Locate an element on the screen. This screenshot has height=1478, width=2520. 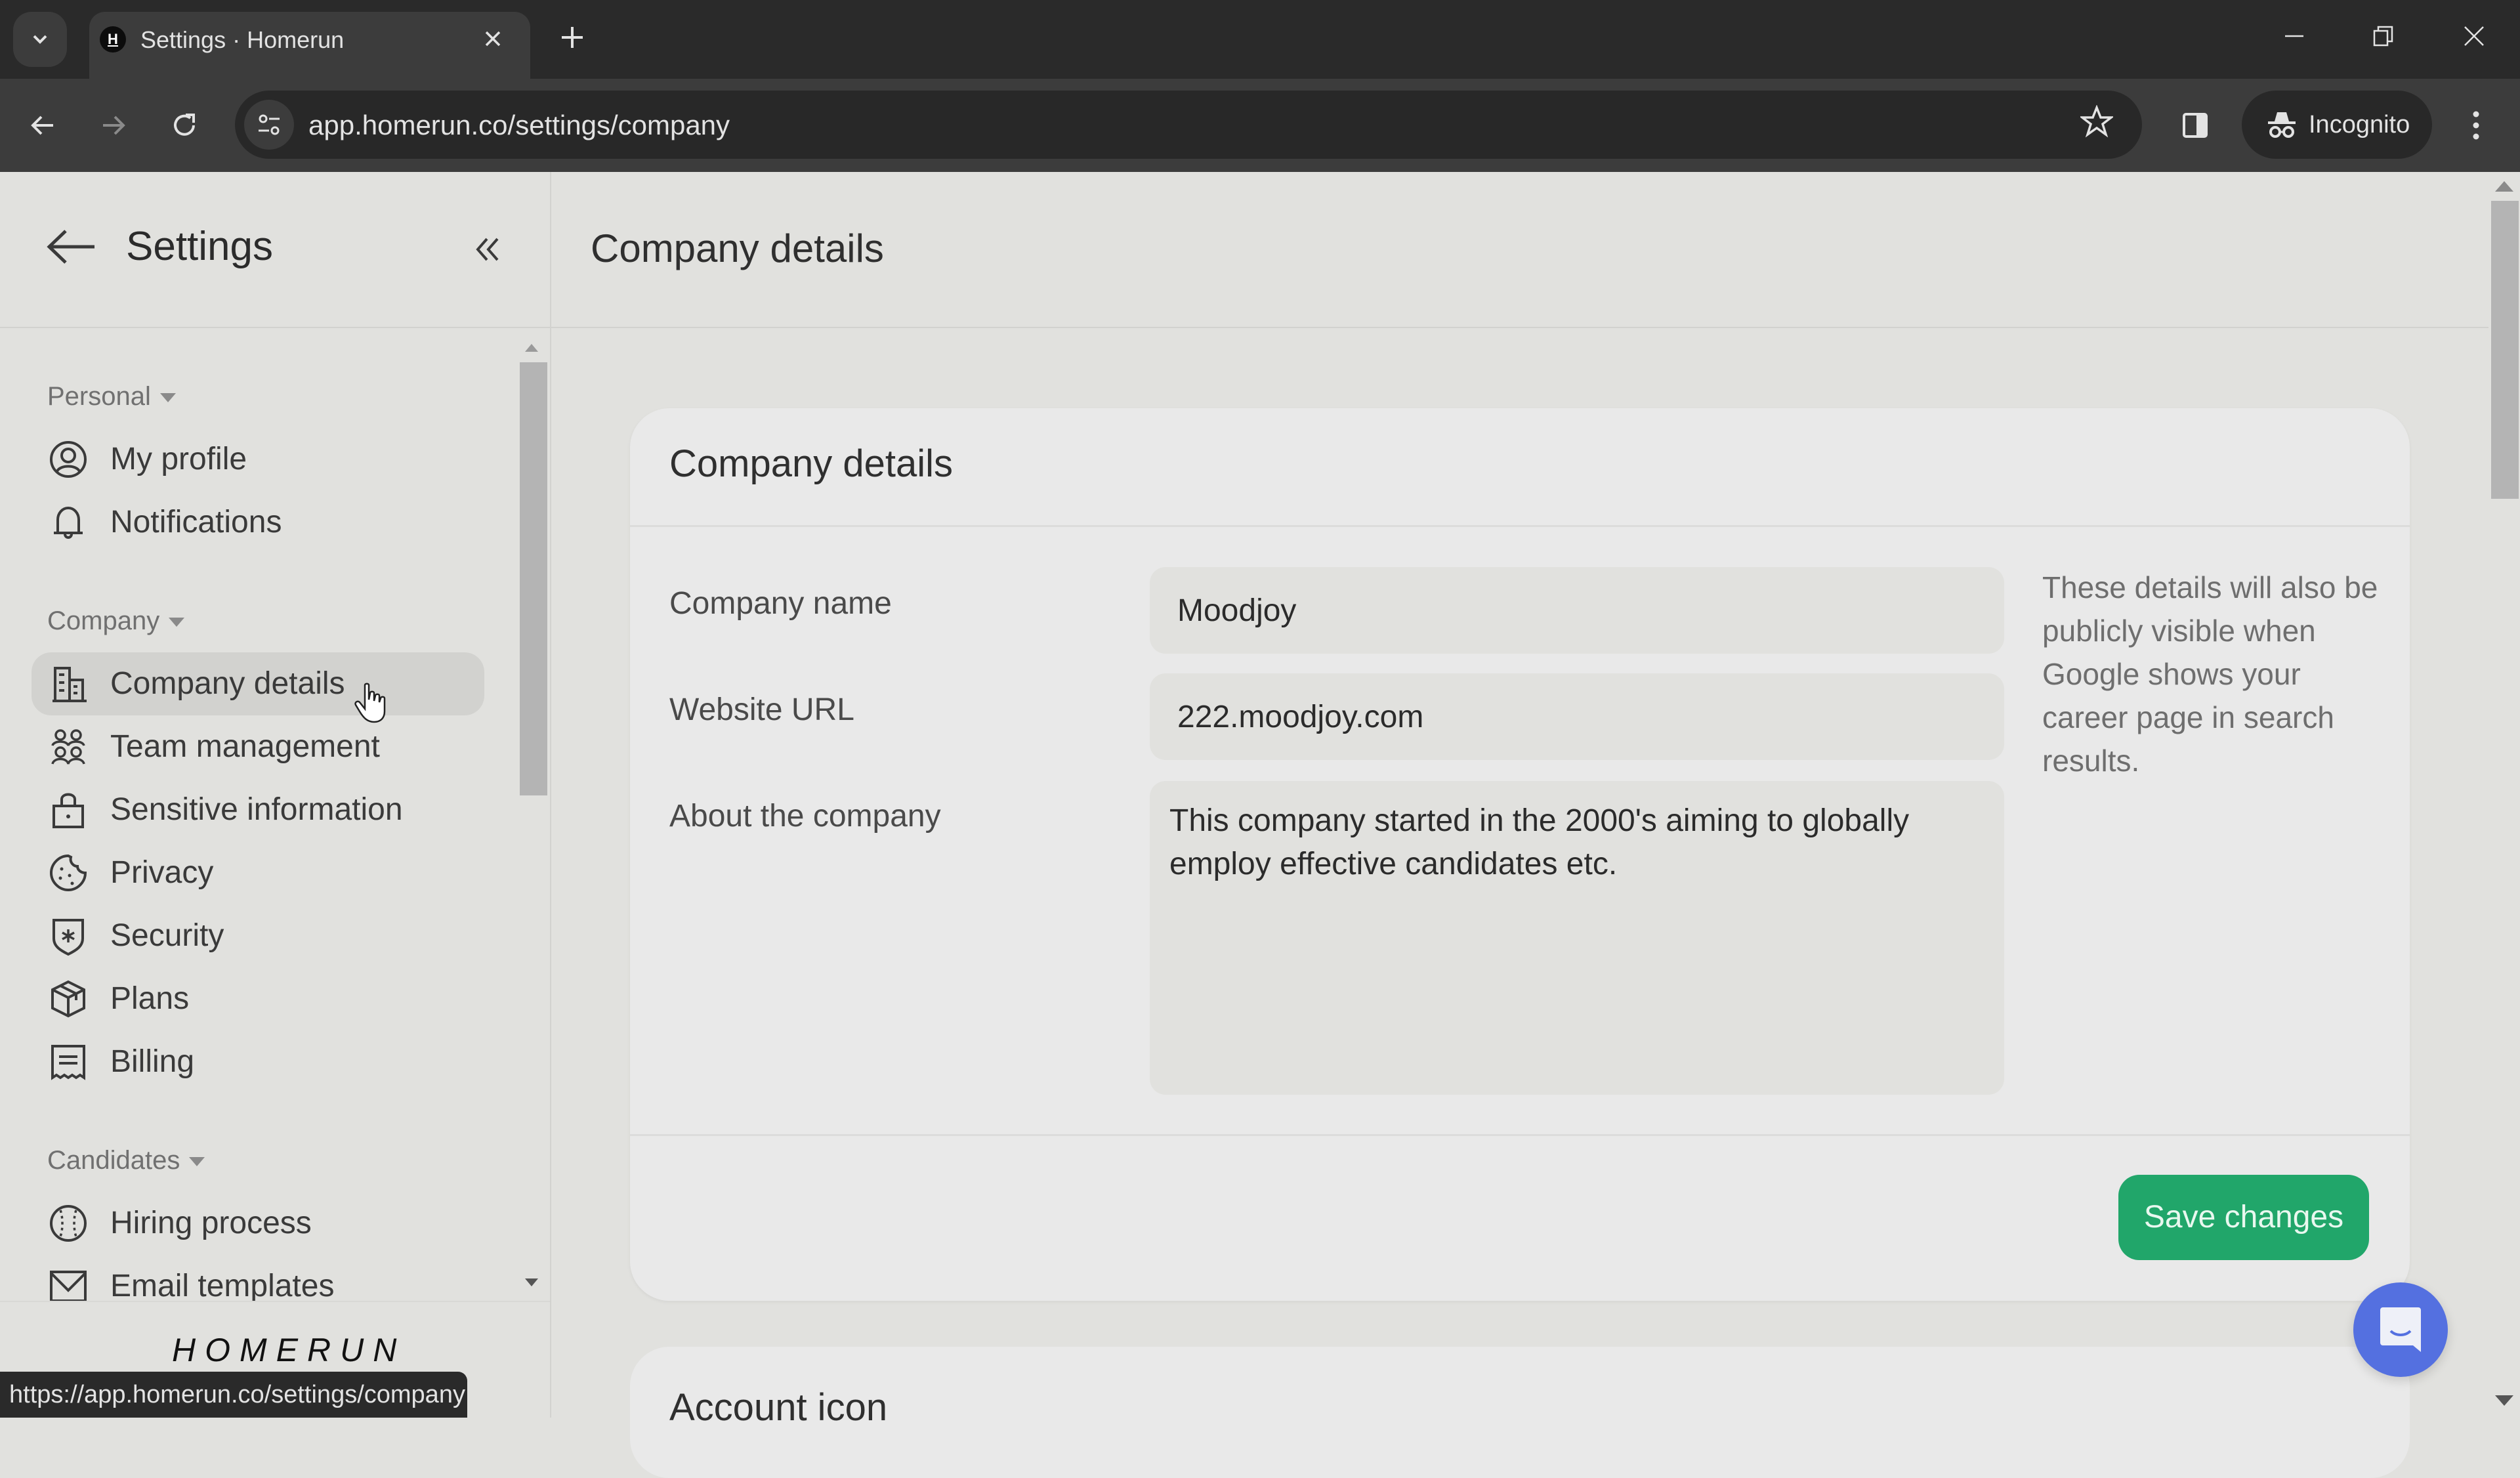
sidebar-item-label: Hiring process is located at coordinates (211, 1223).